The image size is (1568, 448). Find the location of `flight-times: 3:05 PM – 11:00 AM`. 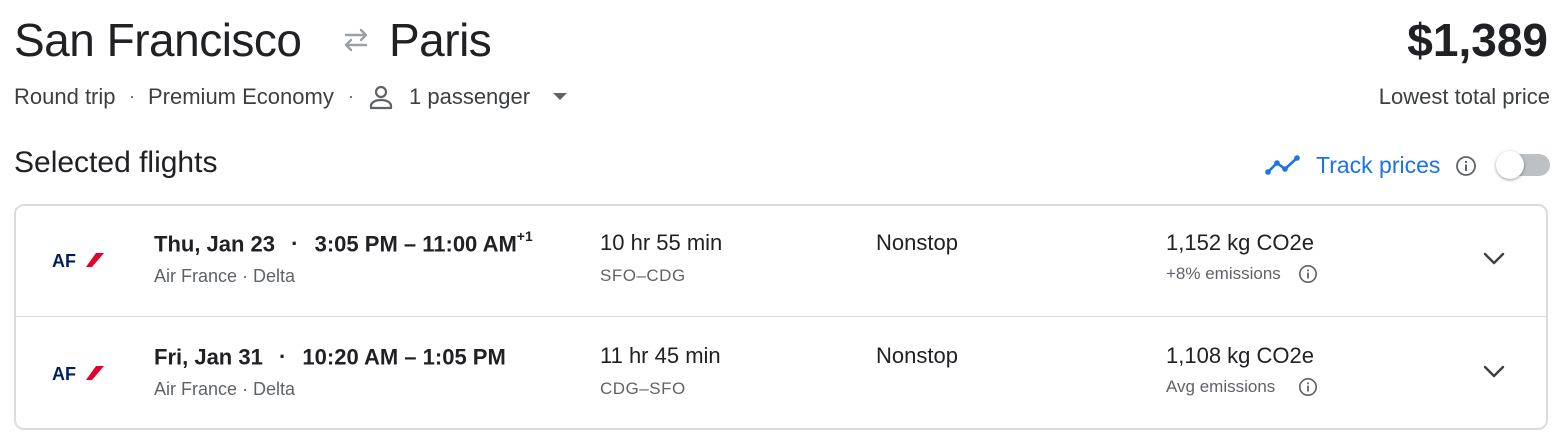

flight-times: 3:05 PM – 11:00 AM is located at coordinates (415, 244).